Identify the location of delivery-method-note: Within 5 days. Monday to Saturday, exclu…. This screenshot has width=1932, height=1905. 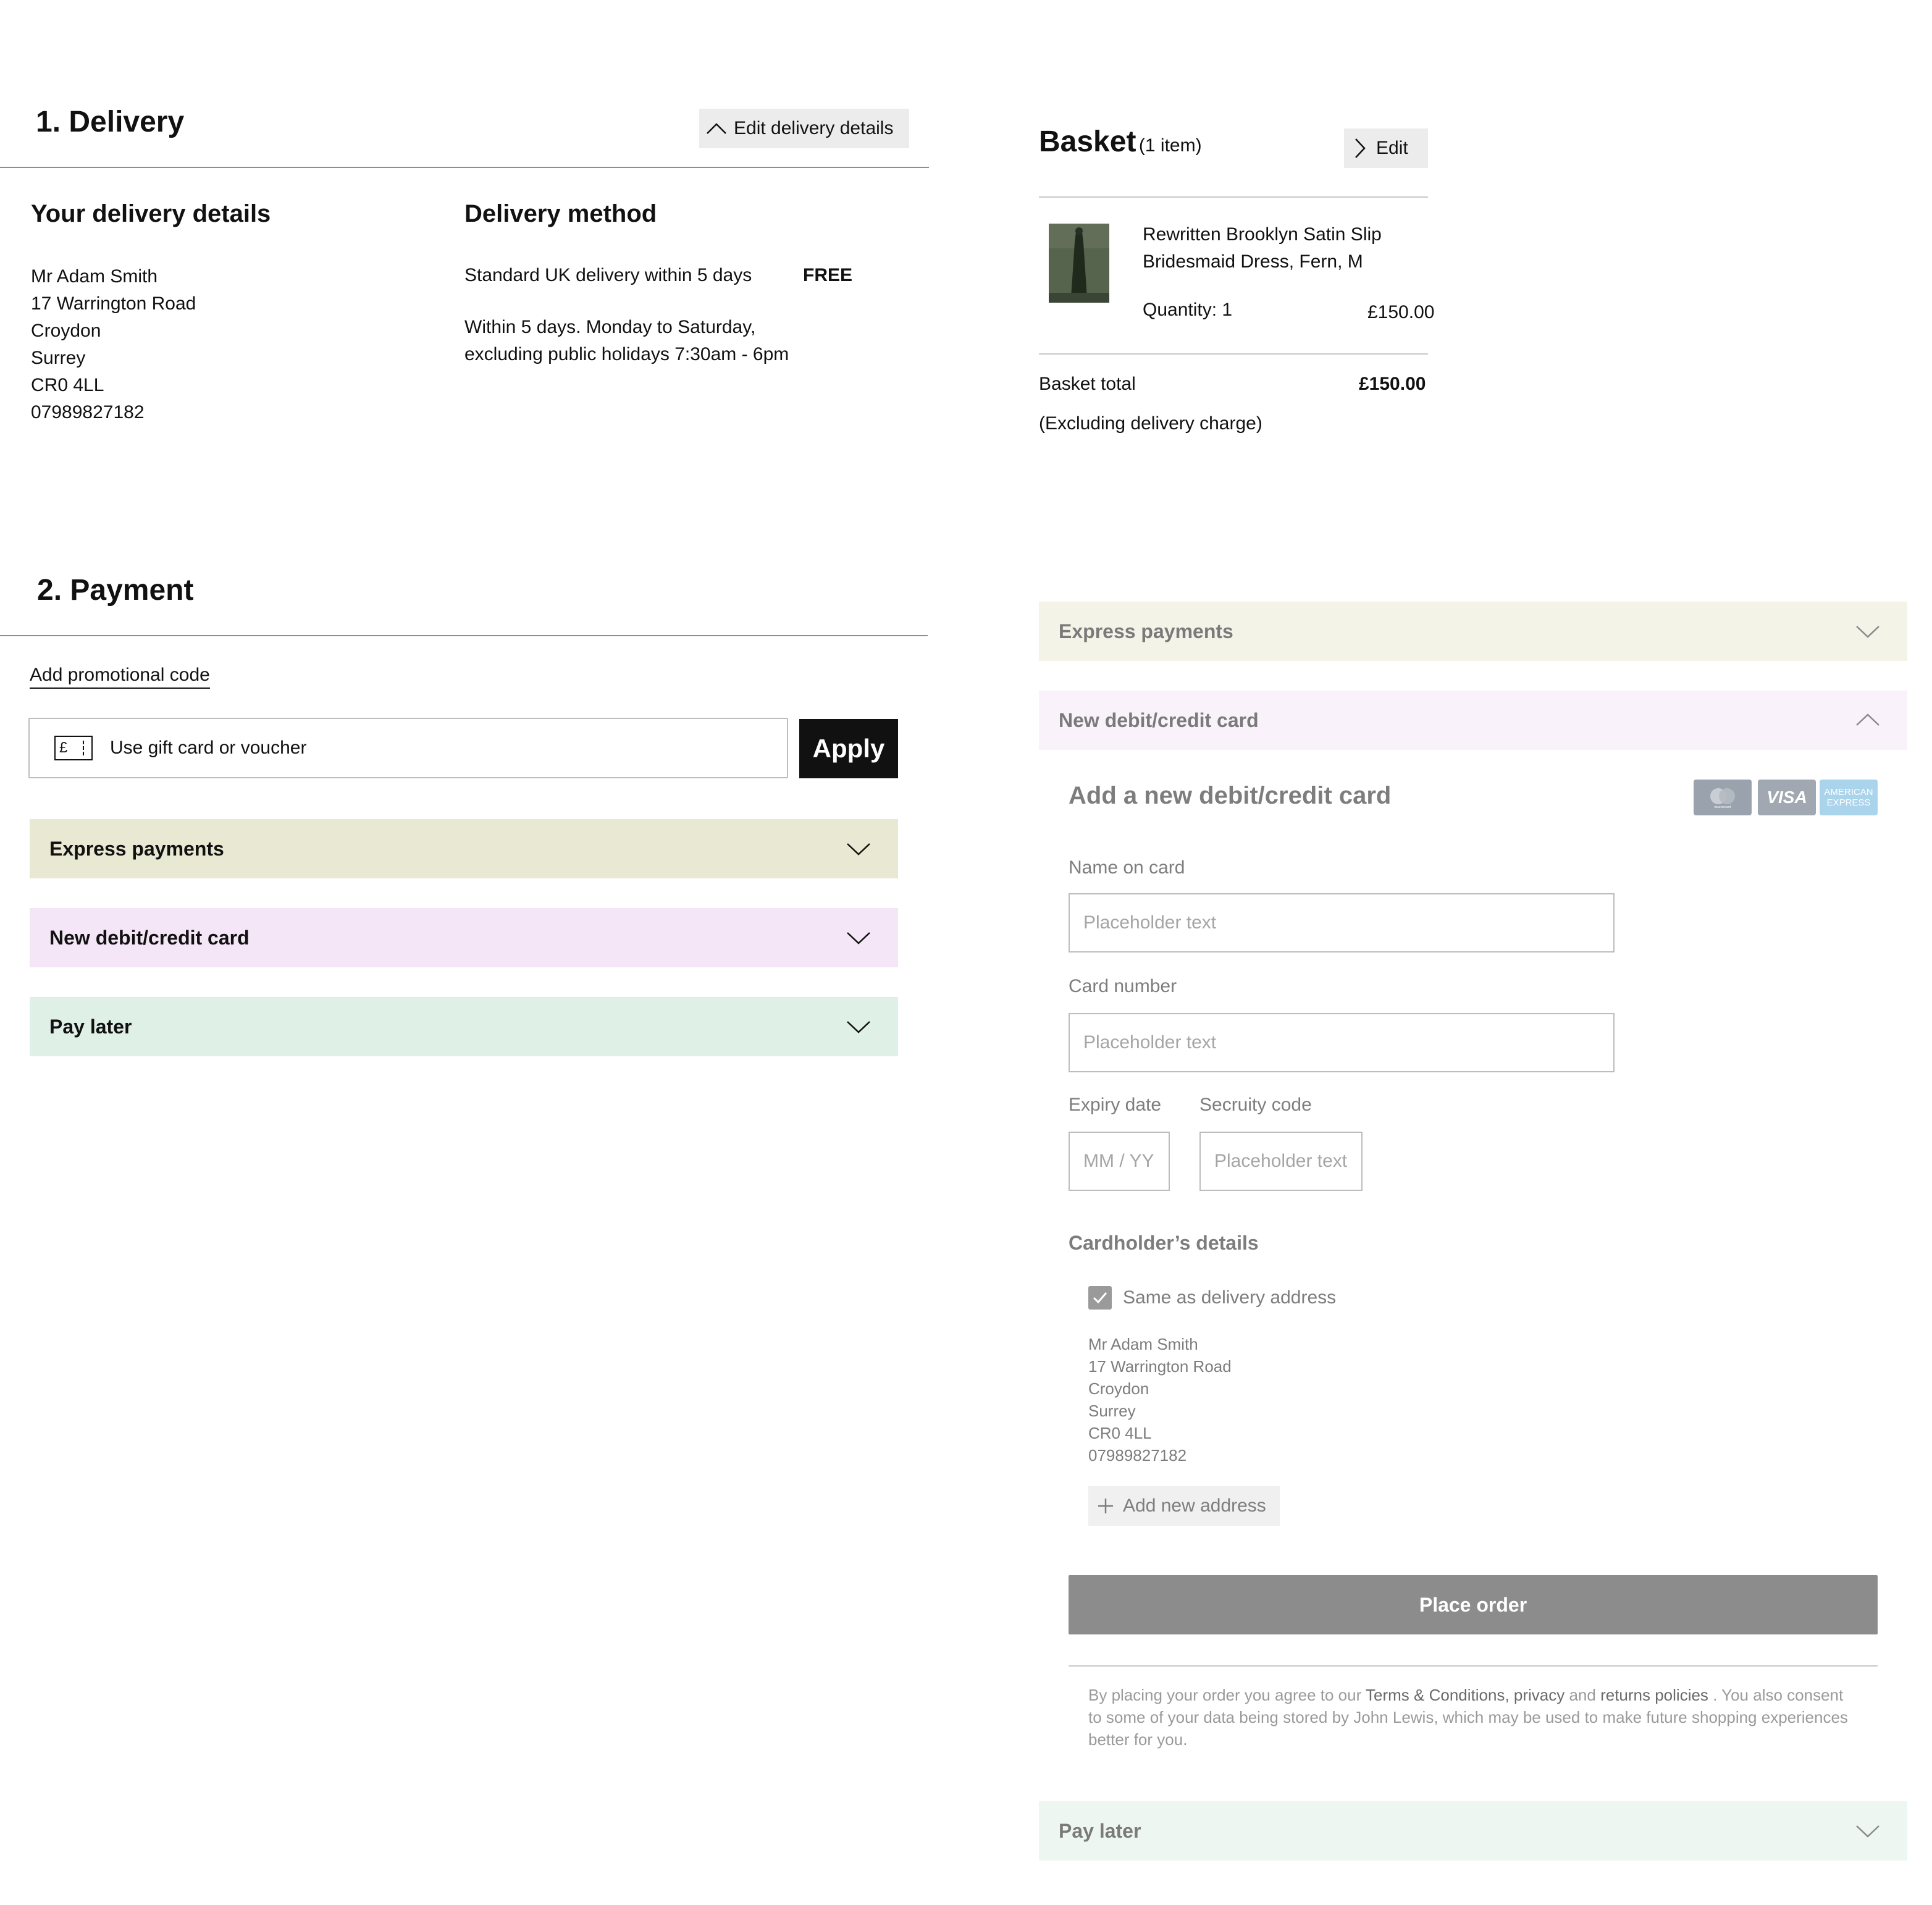
(626, 341).